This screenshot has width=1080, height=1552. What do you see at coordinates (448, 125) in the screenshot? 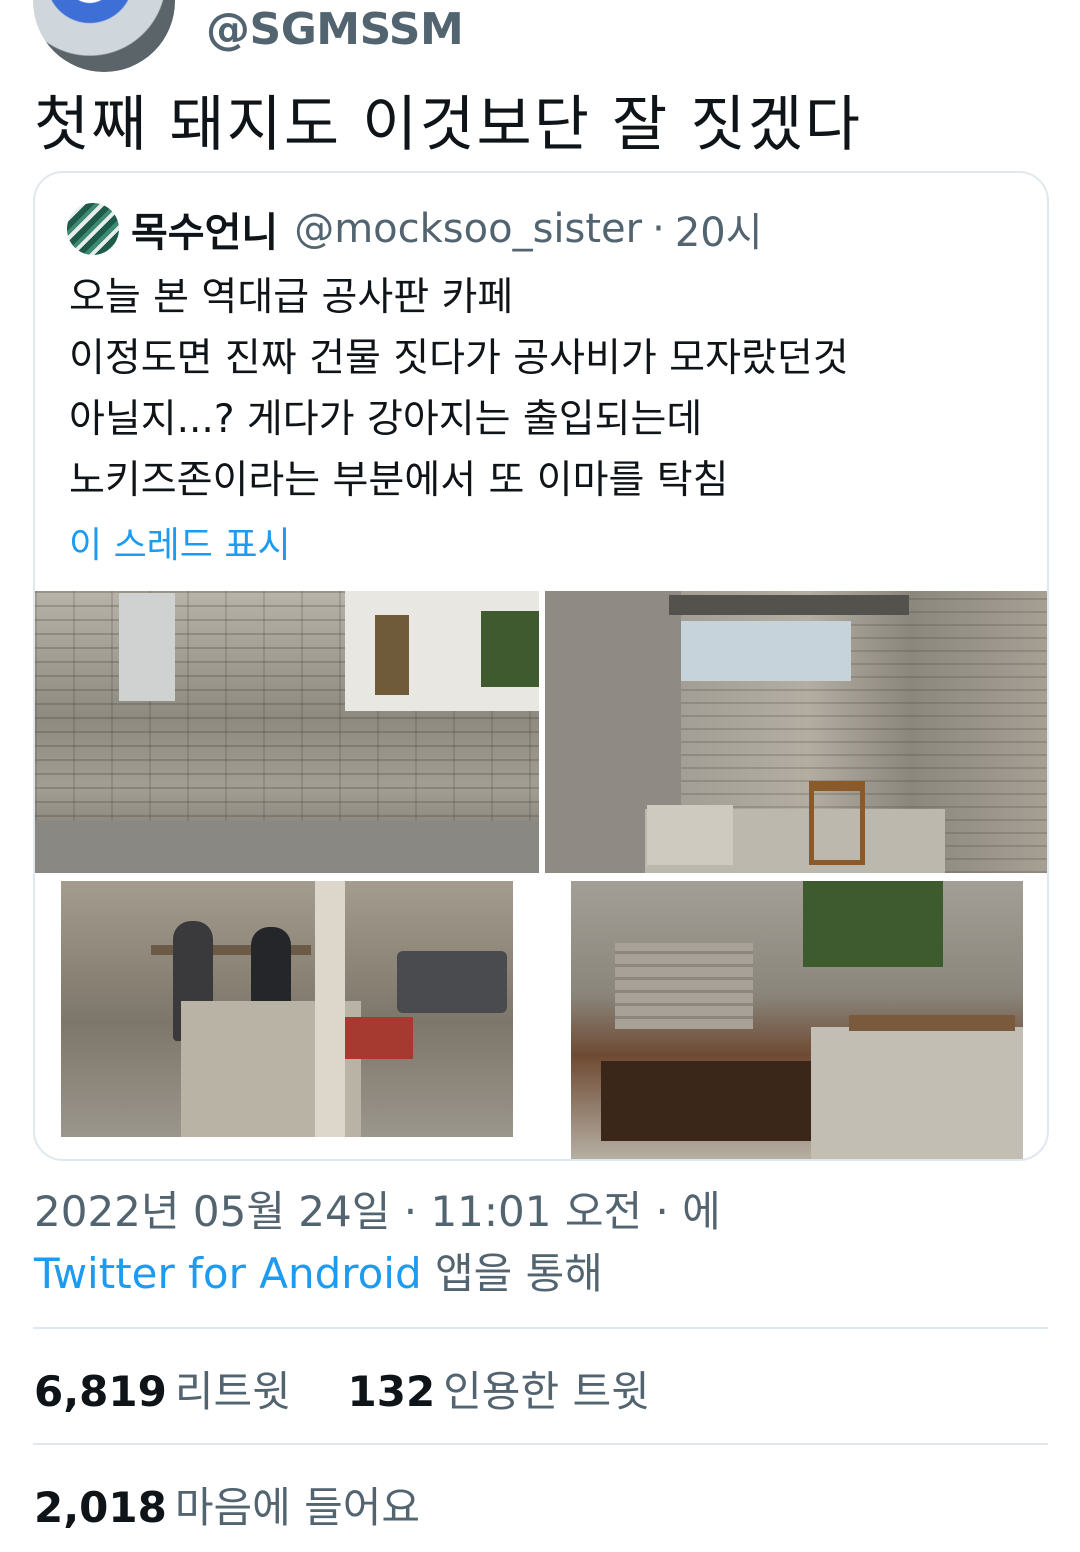
I see `tweet-text: 첫째 돼지도 이것보단 잘 짓겠다` at bounding box center [448, 125].